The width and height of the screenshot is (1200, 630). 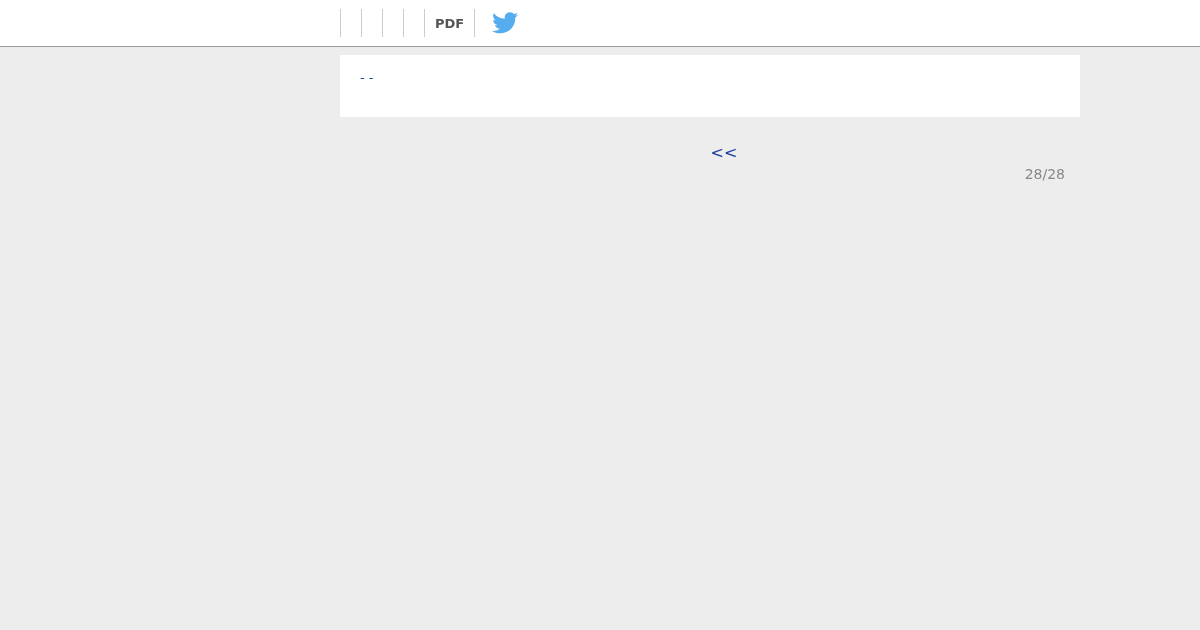 I want to click on page-count: 28/28, so click(x=1044, y=174).